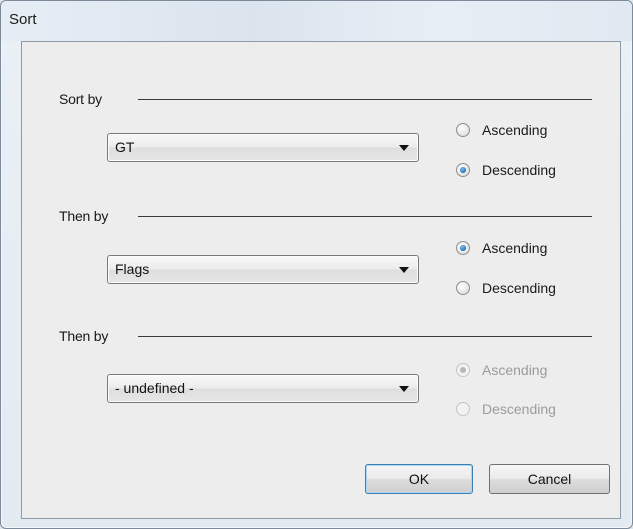 The image size is (633, 529). I want to click on sort-by-descending-radio: Descending, so click(506, 170).